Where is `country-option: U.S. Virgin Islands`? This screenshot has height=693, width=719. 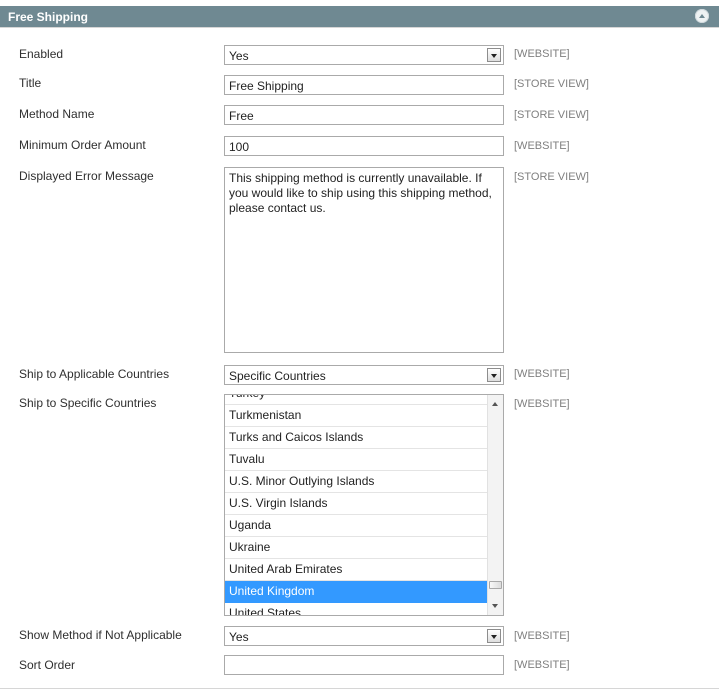 country-option: U.S. Virgin Islands is located at coordinates (356, 504).